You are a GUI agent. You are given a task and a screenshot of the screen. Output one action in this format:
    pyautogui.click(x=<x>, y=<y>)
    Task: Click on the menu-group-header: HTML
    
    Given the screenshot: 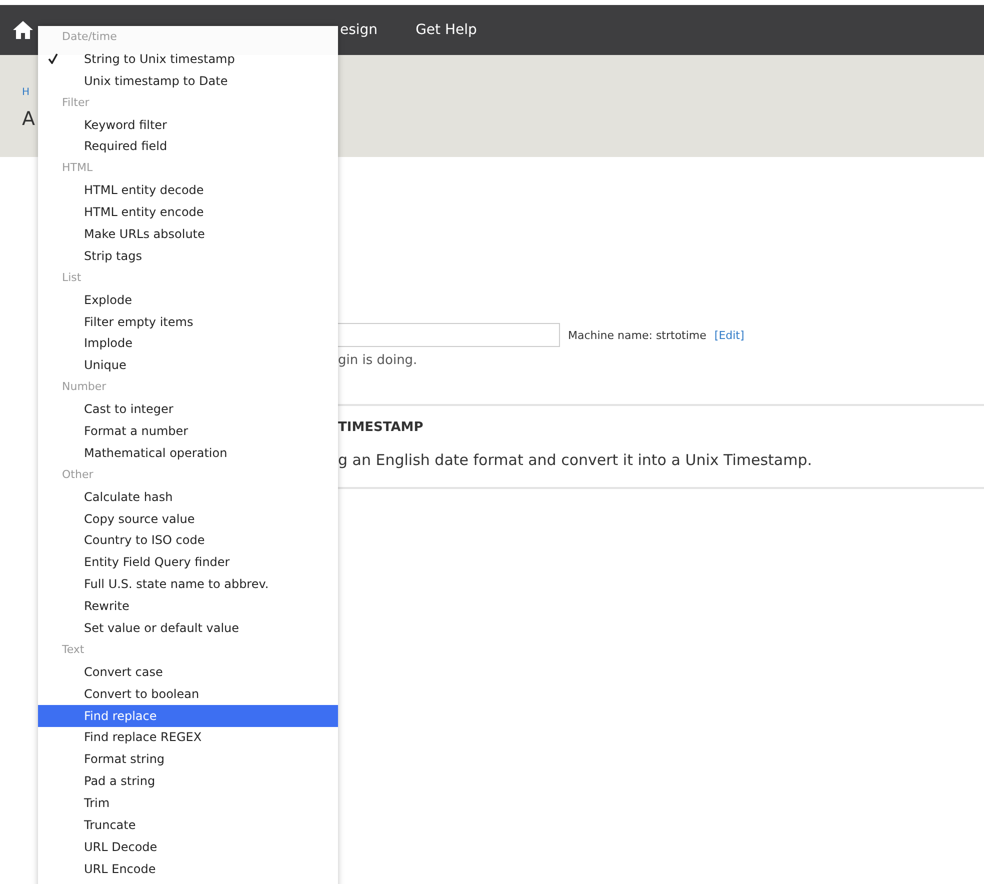 What is the action you would take?
    pyautogui.click(x=77, y=168)
    